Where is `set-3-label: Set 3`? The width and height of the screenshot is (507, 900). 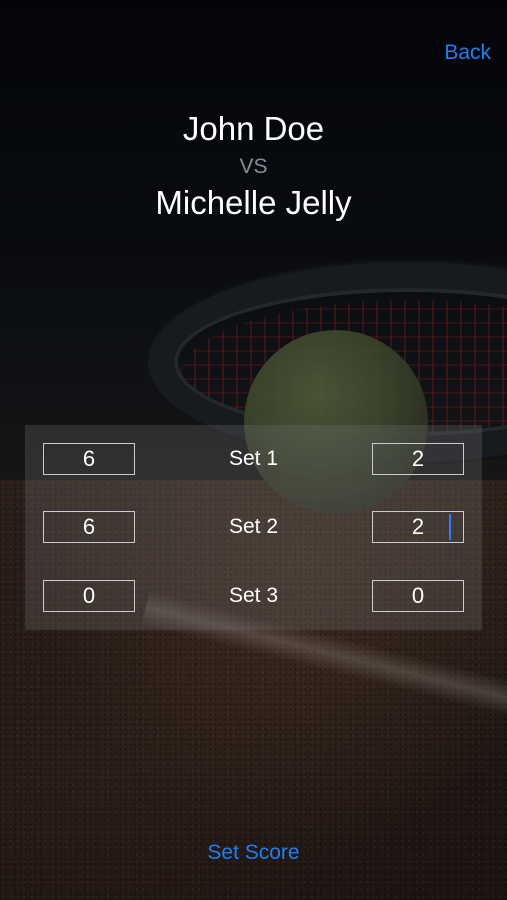
set-3-label: Set 3 is located at coordinates (253, 595).